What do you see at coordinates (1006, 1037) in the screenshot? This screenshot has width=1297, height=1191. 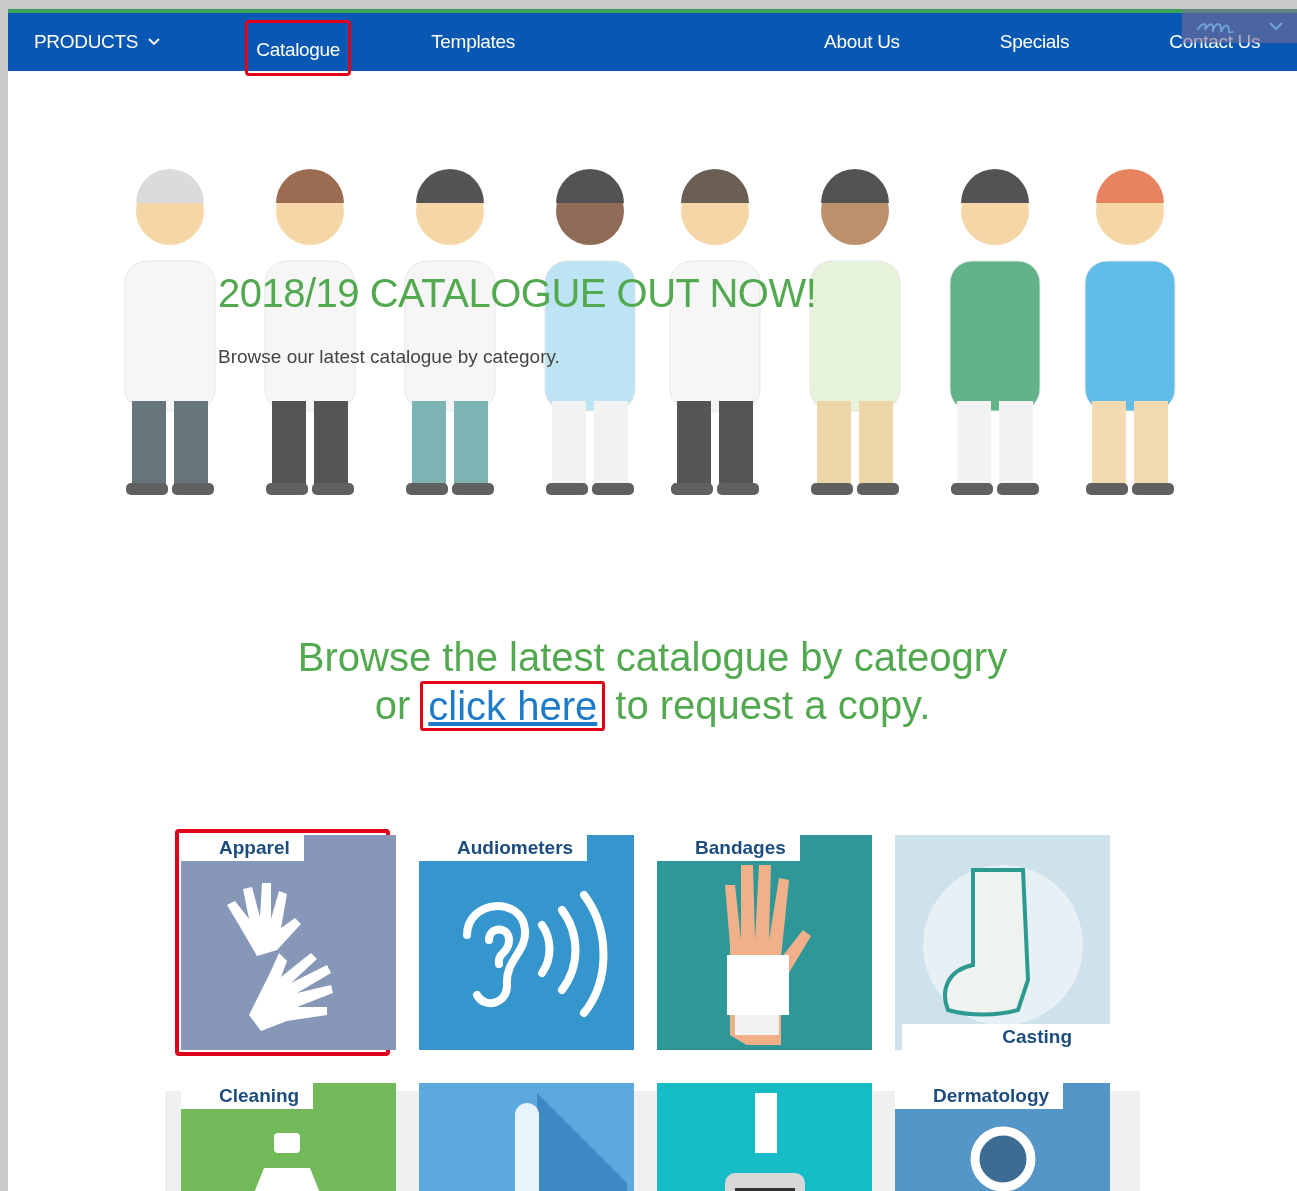 I see `category-label: Casting` at bounding box center [1006, 1037].